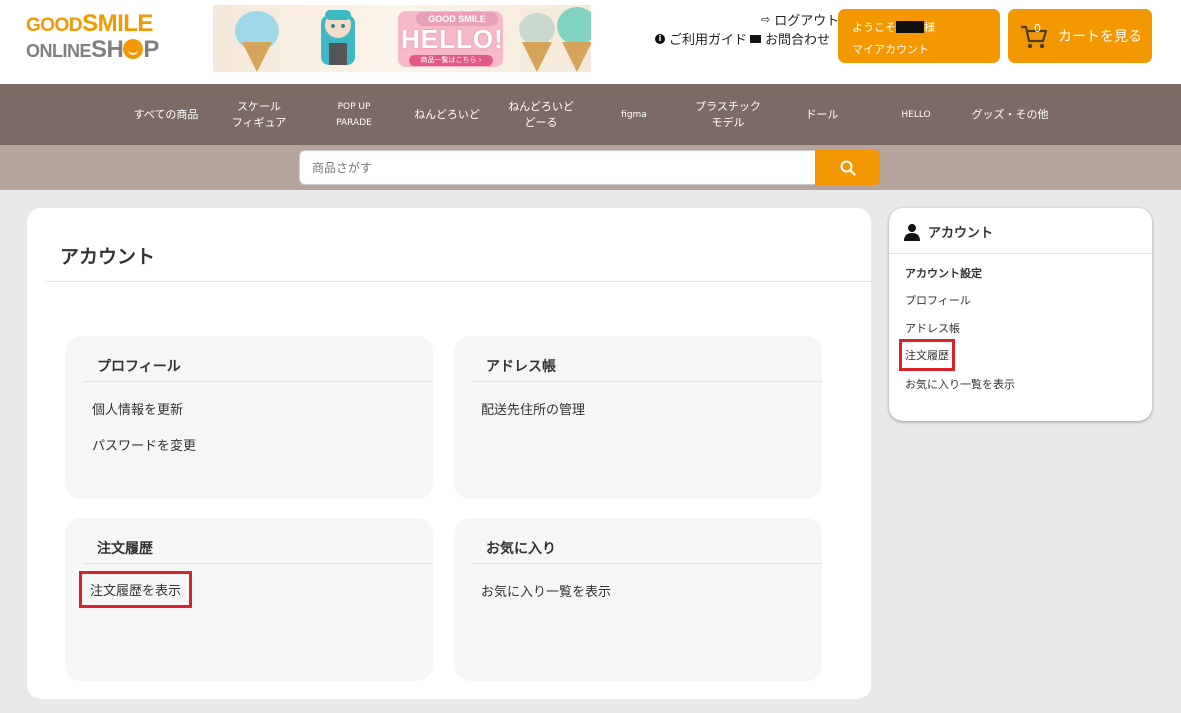  Describe the element at coordinates (910, 27) in the screenshot. I see `redacted-username` at that location.